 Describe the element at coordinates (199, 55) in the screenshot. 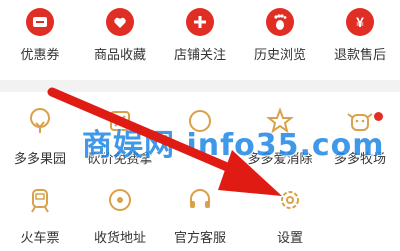

I see `store-follow-label: 店铺关注` at that location.